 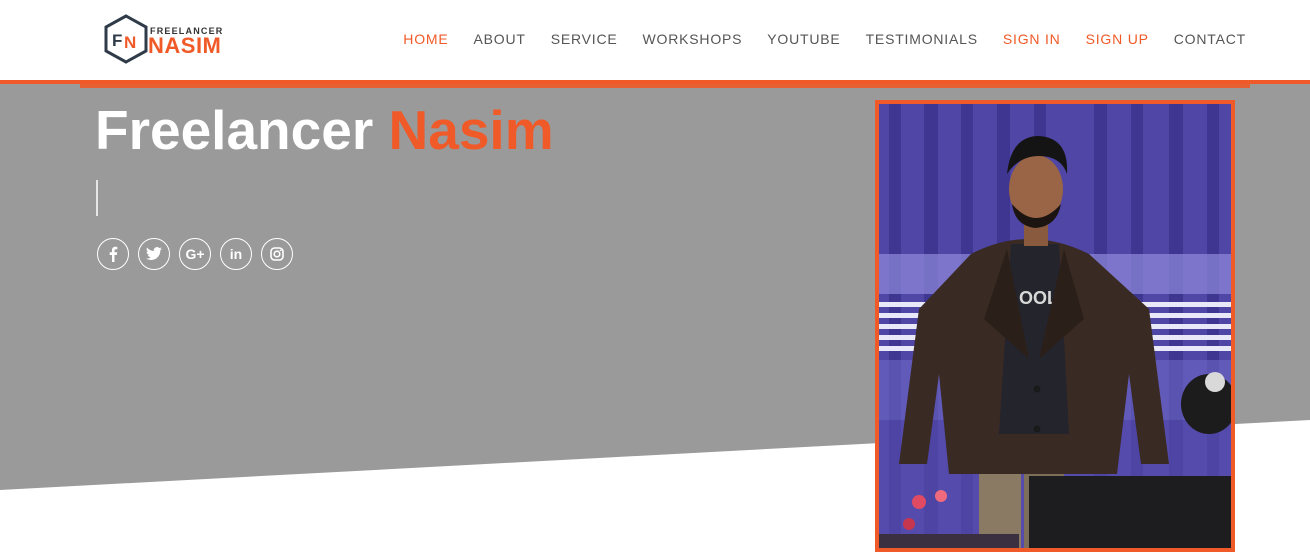 I want to click on twitter-icon, so click(x=154, y=254).